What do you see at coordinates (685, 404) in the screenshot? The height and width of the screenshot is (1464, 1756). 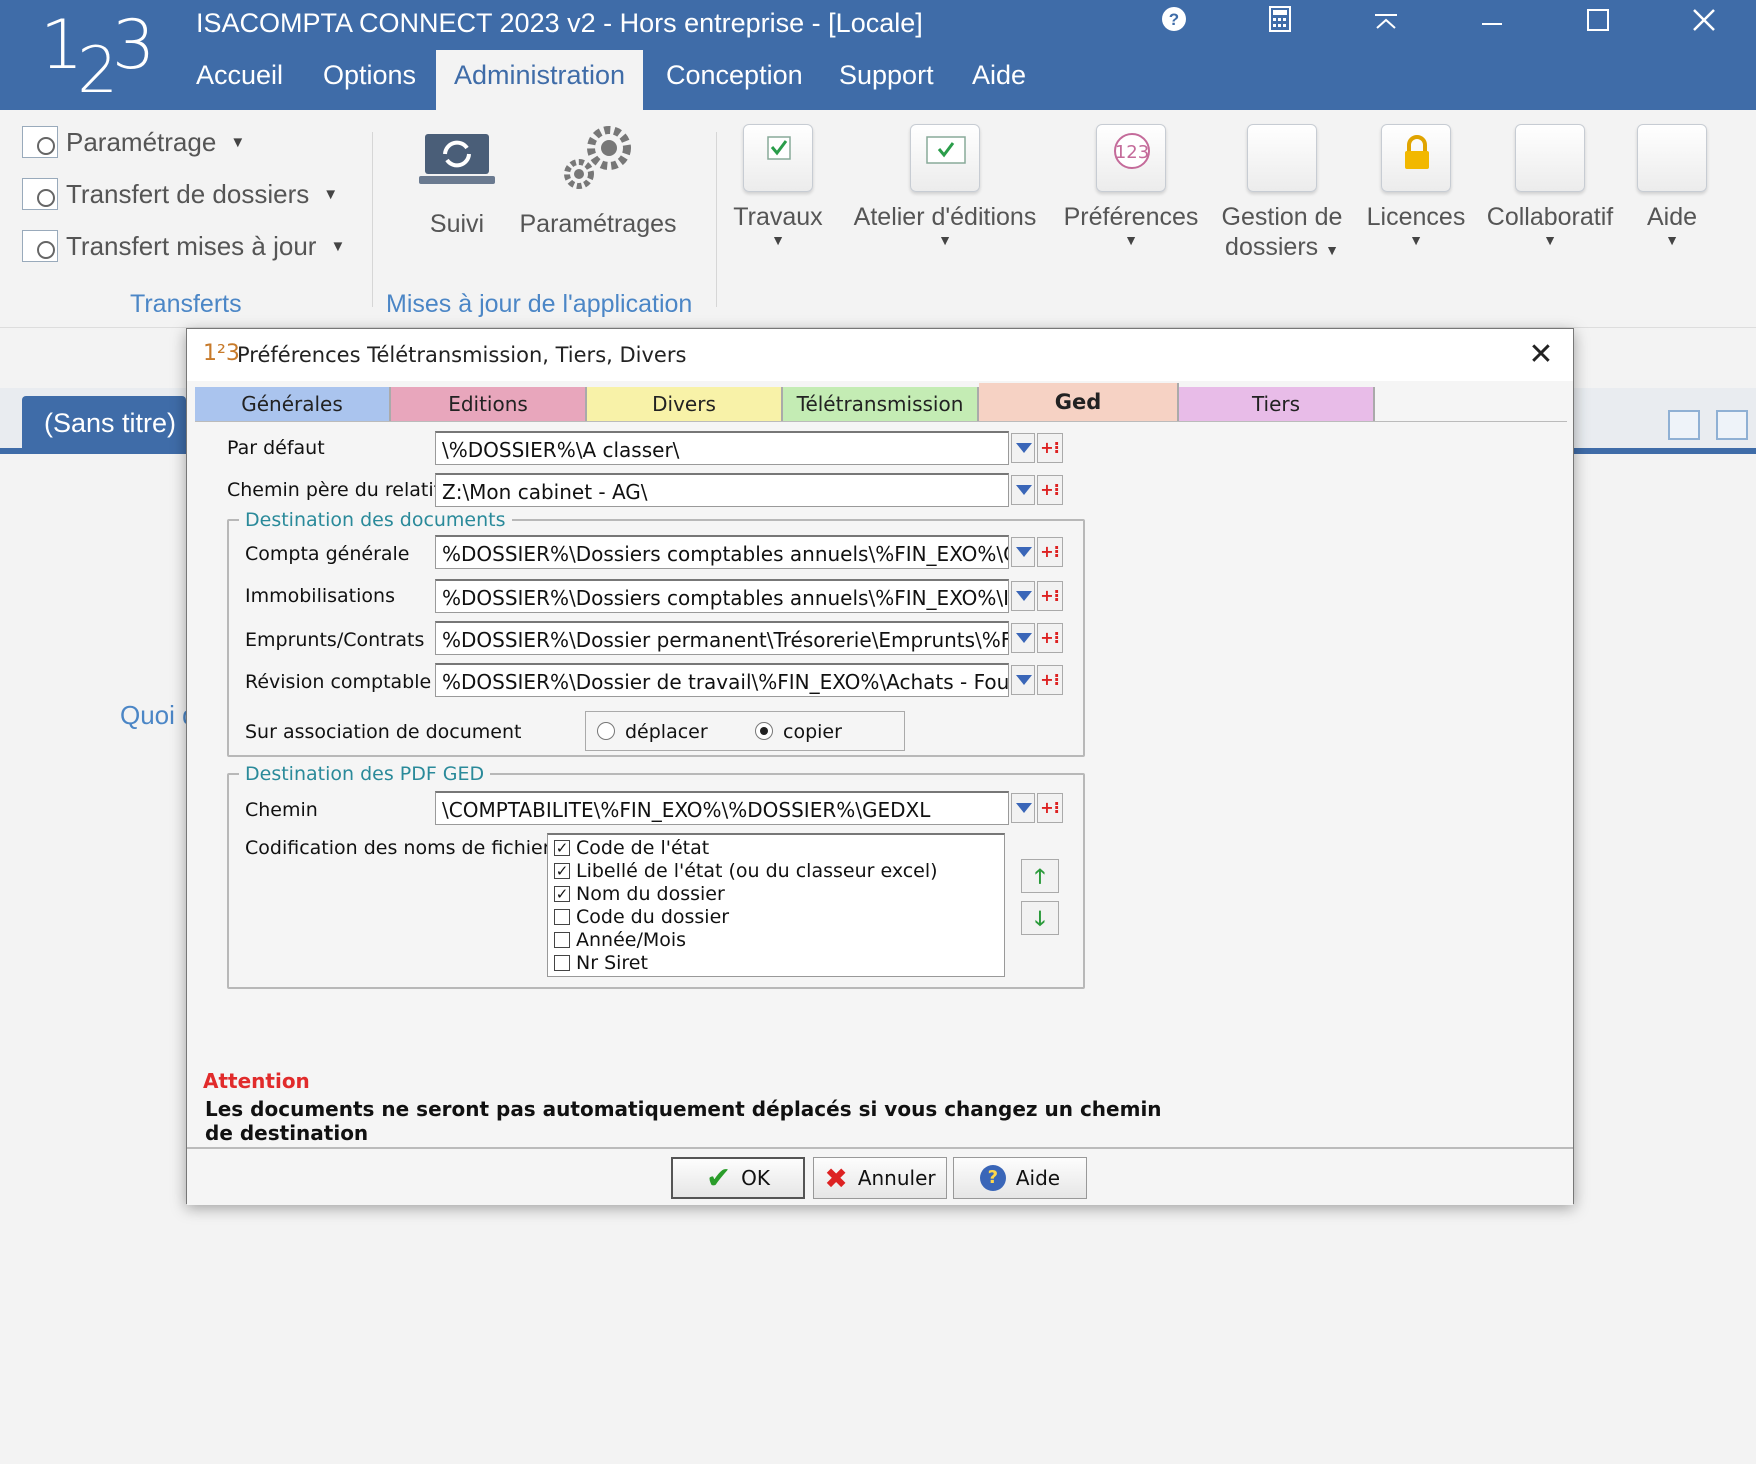 I see `tab-divers: Divers` at bounding box center [685, 404].